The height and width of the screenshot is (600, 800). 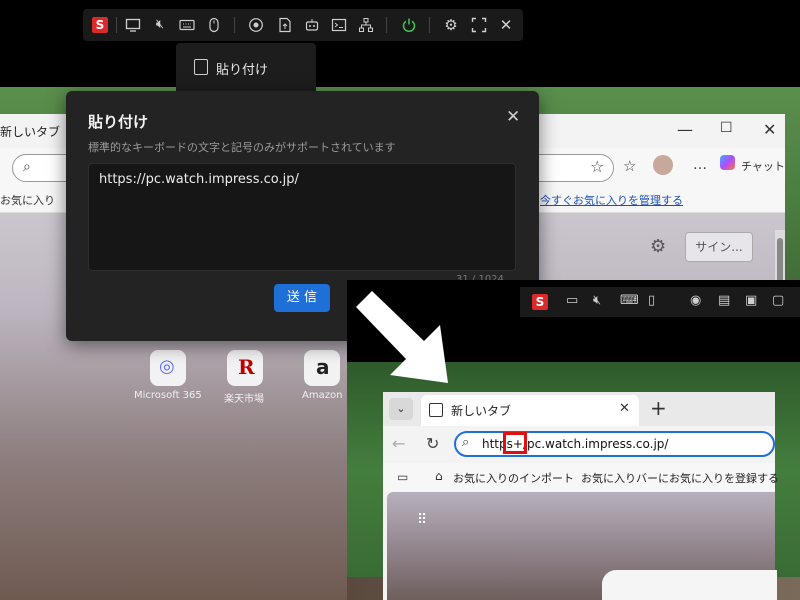 What do you see at coordinates (629, 300) in the screenshot?
I see `keyboard-icon: ⌨` at bounding box center [629, 300].